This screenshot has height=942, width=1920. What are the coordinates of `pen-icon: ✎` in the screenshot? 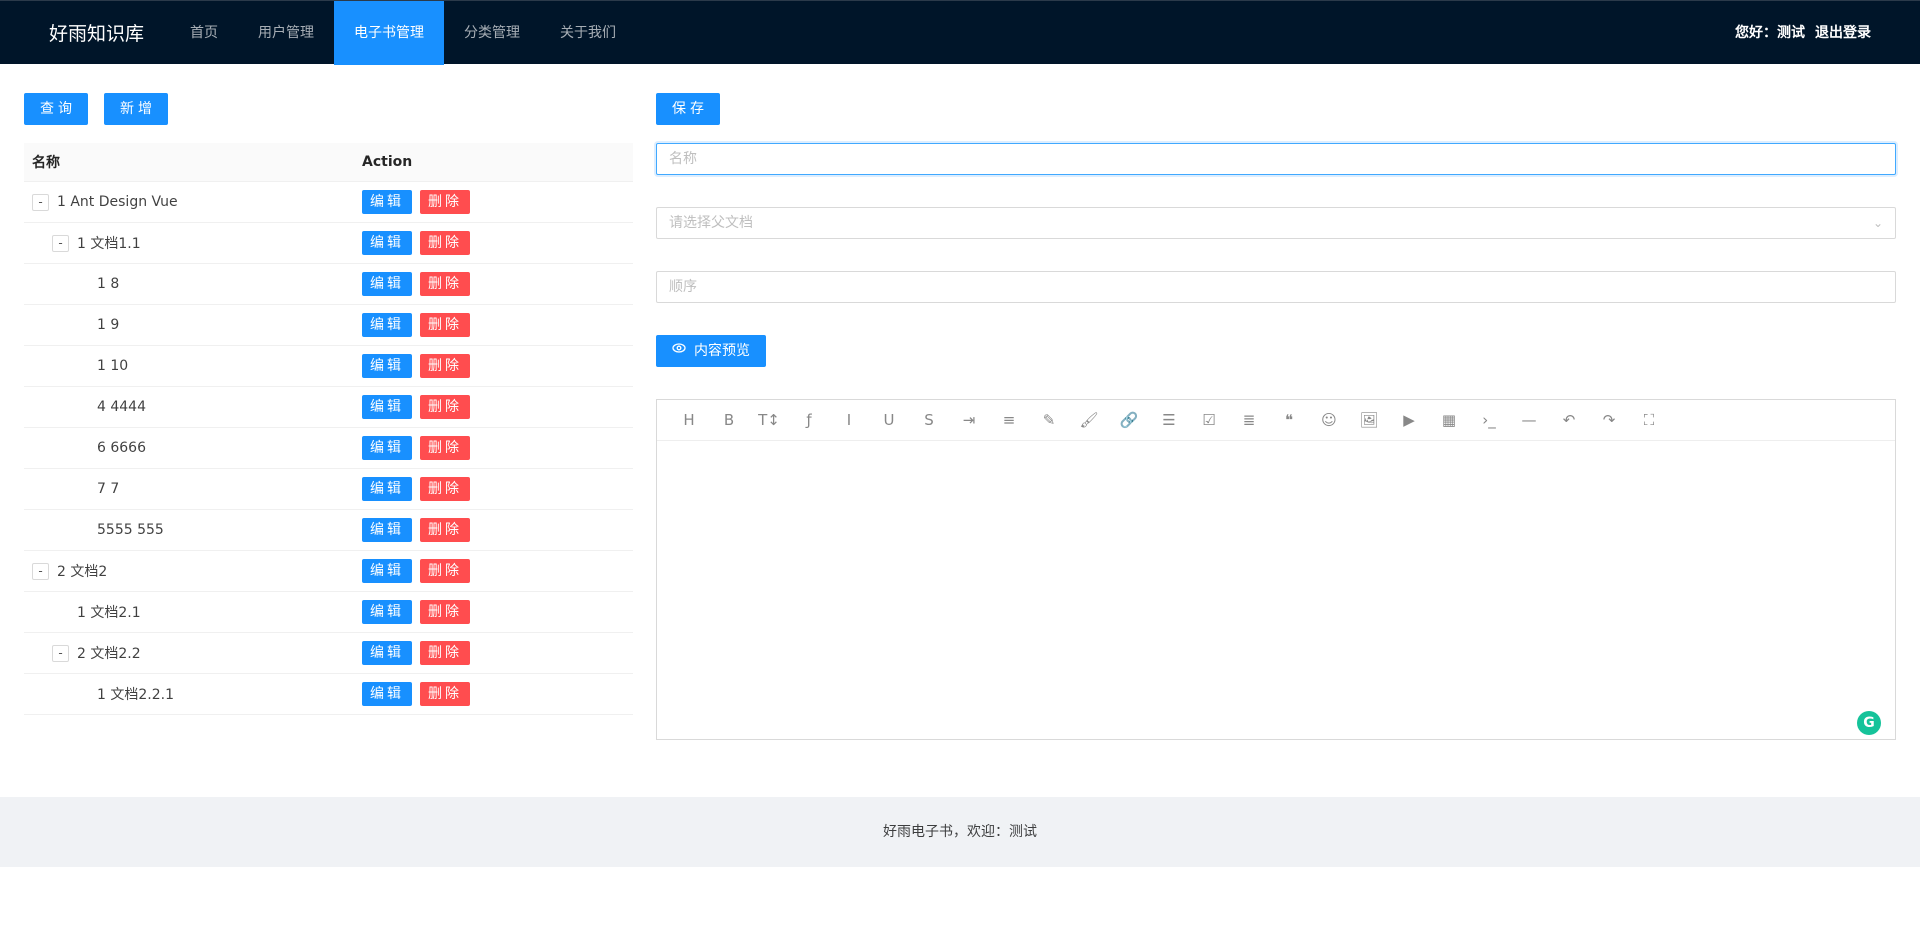 It's located at (1049, 420).